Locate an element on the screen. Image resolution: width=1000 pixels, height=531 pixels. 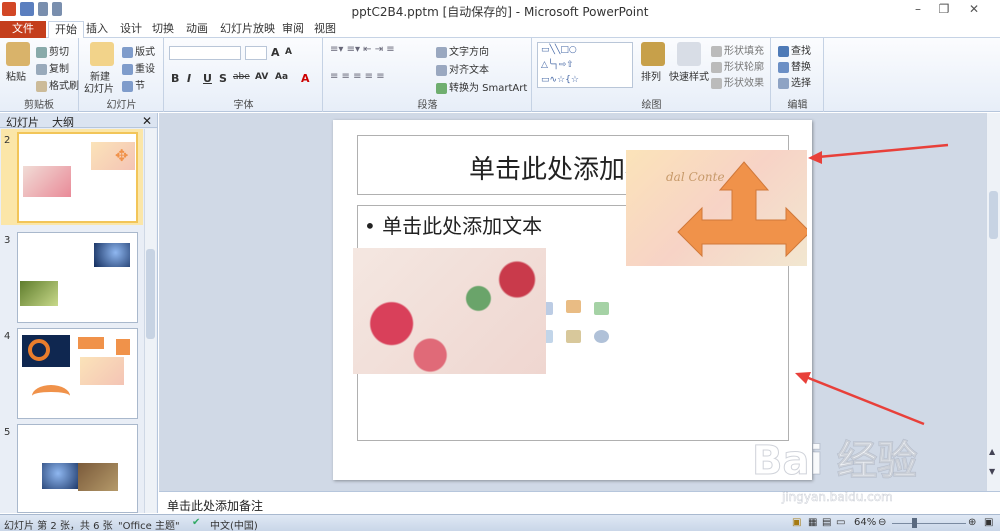
spell-check-icon: ✔ is located at coordinates (196, 522).